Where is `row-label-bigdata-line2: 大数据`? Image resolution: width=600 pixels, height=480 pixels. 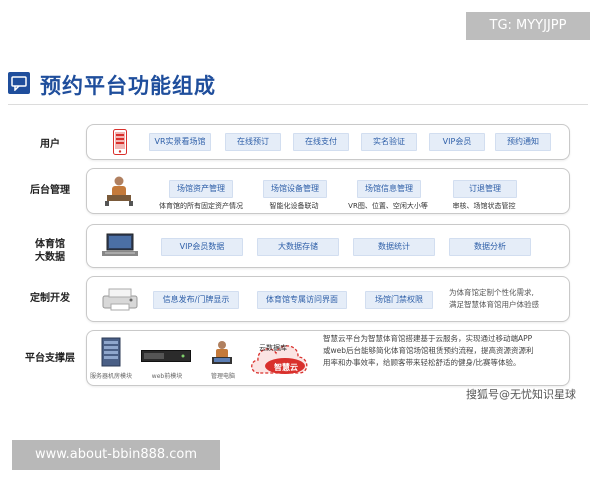
row-label-bigdata-line2: 大数据 is located at coordinates (50, 257).